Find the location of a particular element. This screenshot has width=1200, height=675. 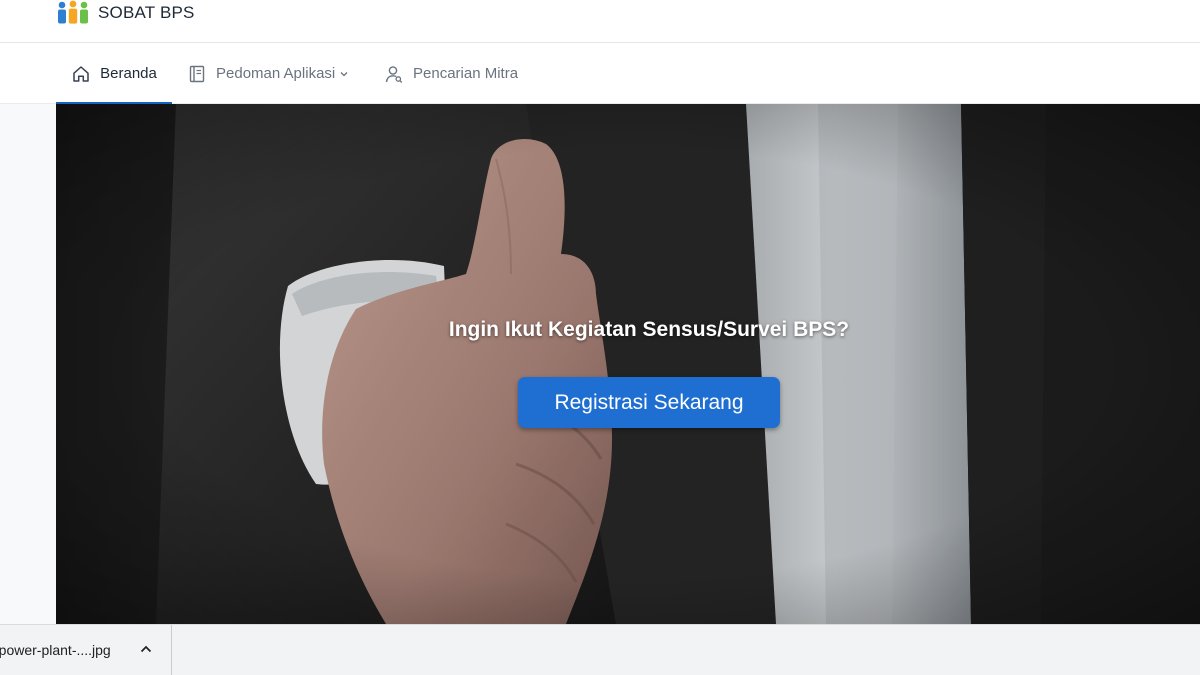

nav-item-pencarian-mitra: Pencarian Mitra is located at coordinates (451, 73).